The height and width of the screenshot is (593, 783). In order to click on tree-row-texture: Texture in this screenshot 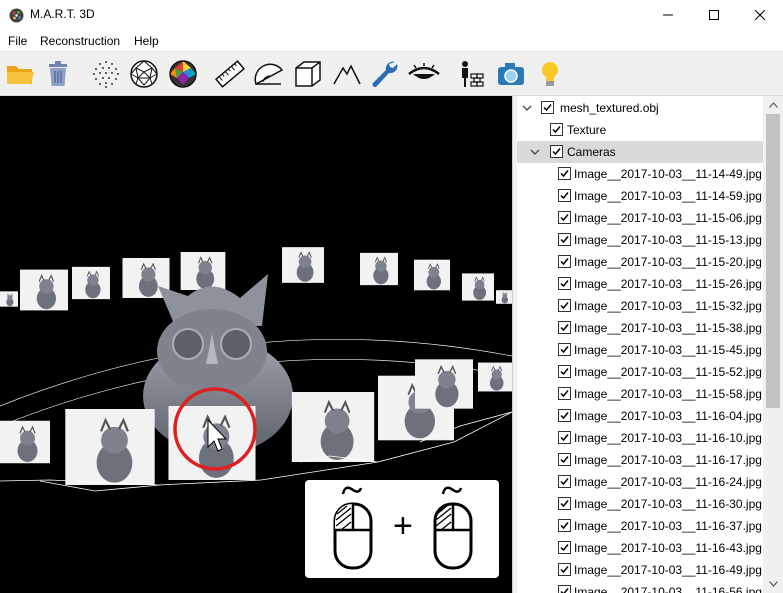, I will do `click(640, 130)`.